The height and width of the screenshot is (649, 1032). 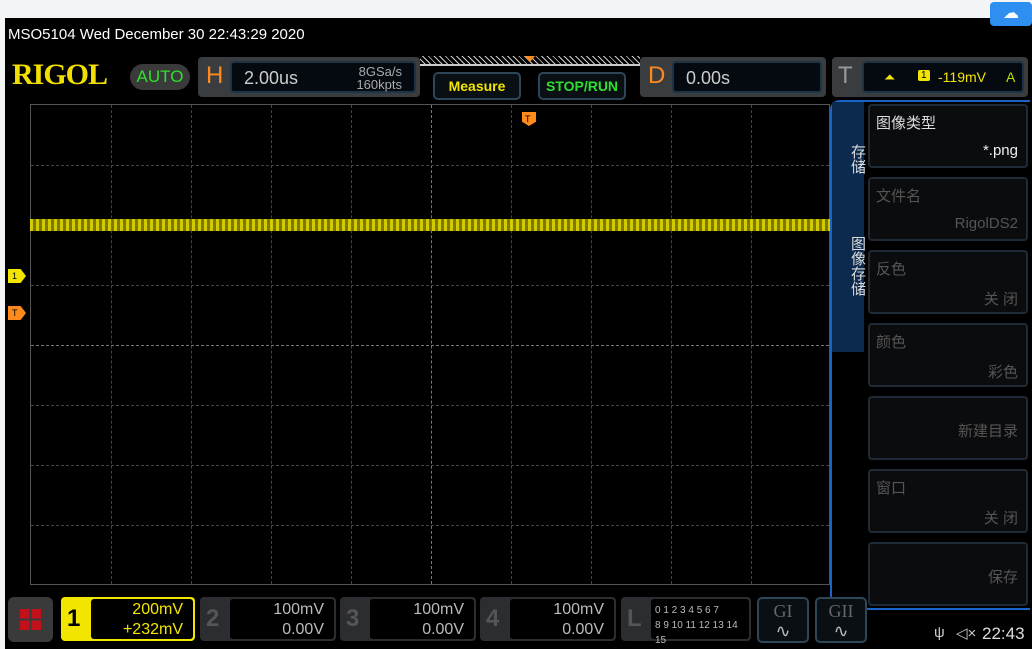 What do you see at coordinates (948, 282) in the screenshot?
I see `menu-invert: 反色关 闭` at bounding box center [948, 282].